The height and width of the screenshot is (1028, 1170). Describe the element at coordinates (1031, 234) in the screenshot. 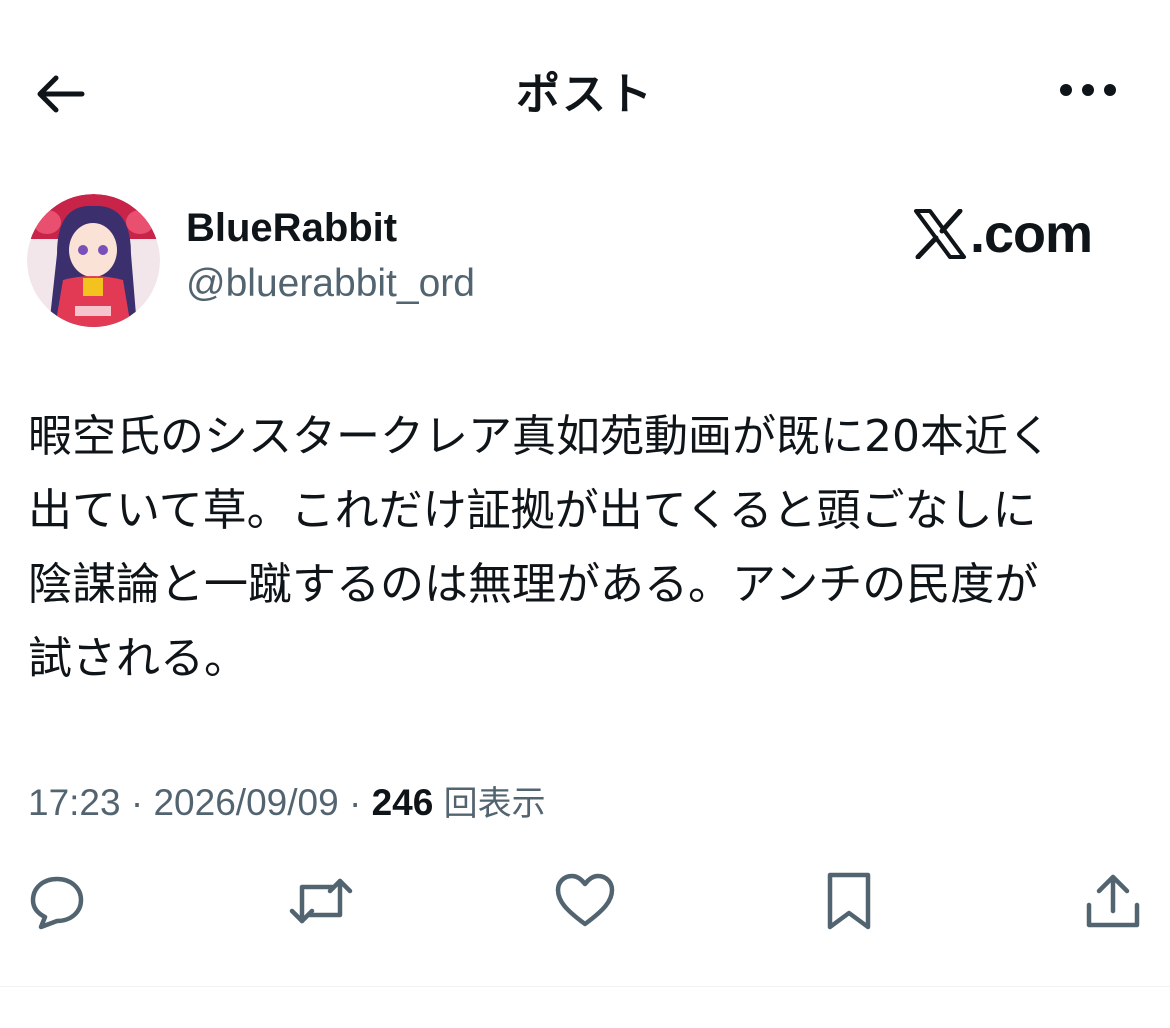

I see `watermark-text: .com` at that location.